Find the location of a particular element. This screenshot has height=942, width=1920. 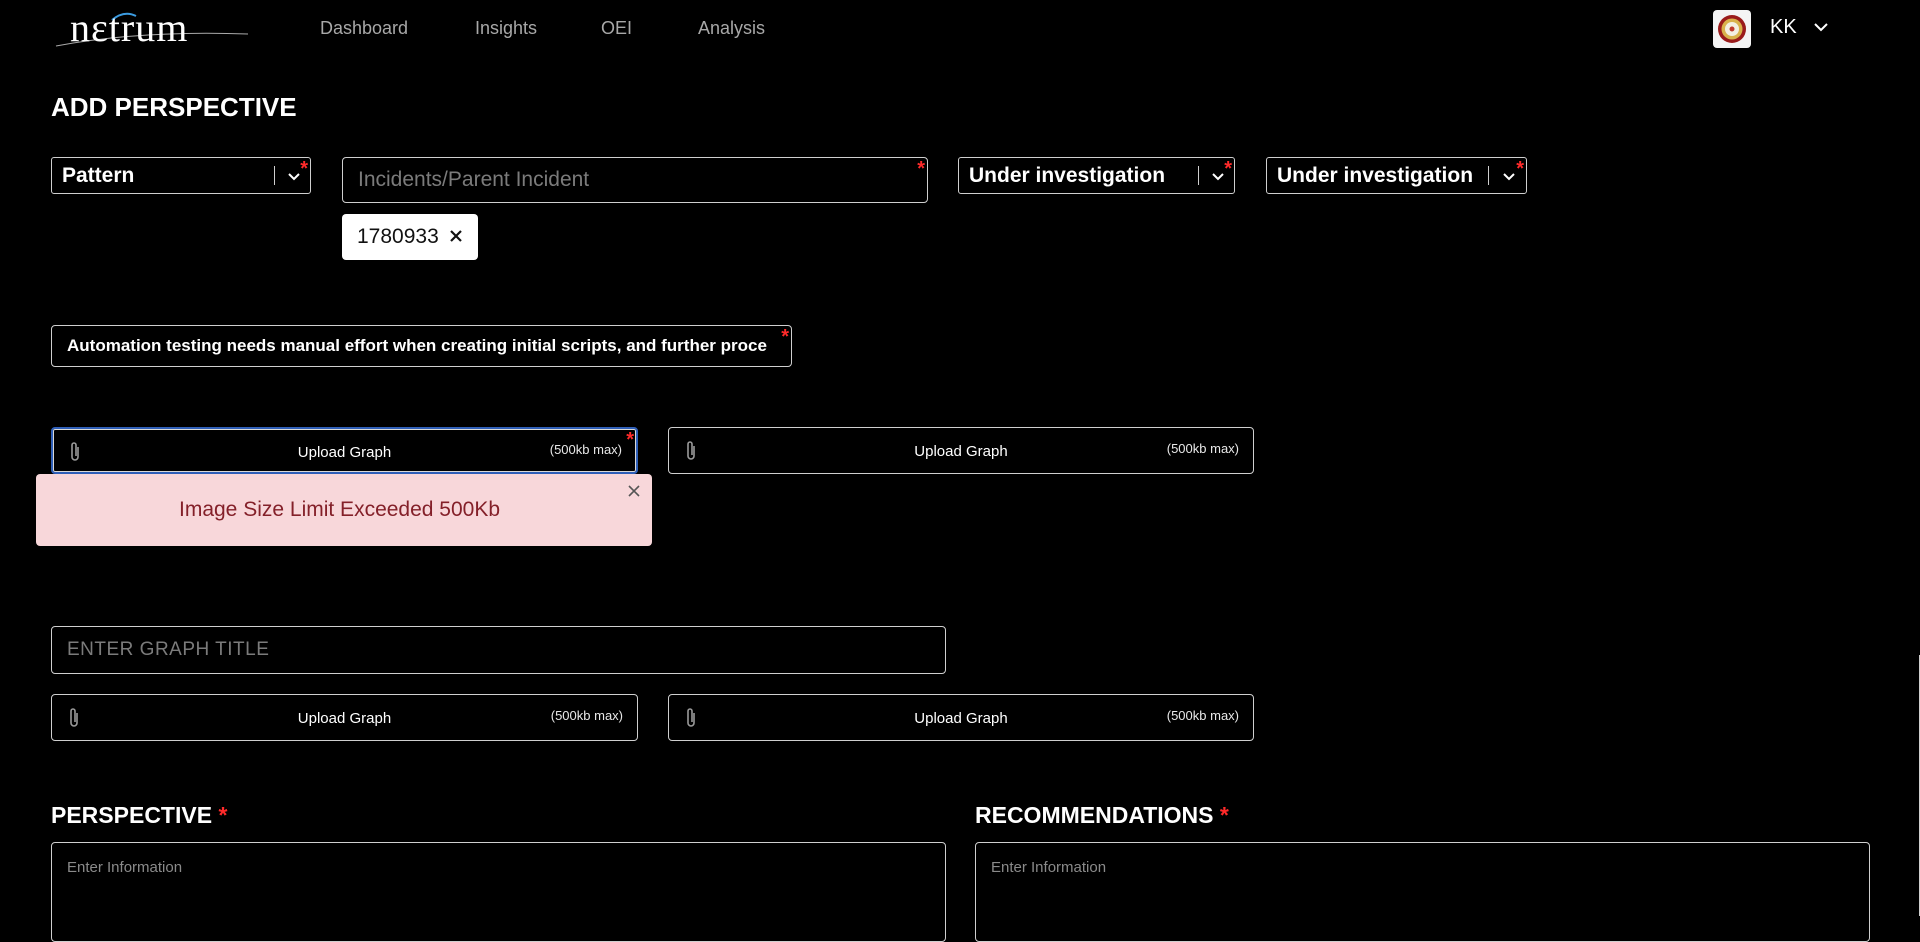

avatar is located at coordinates (1732, 29).